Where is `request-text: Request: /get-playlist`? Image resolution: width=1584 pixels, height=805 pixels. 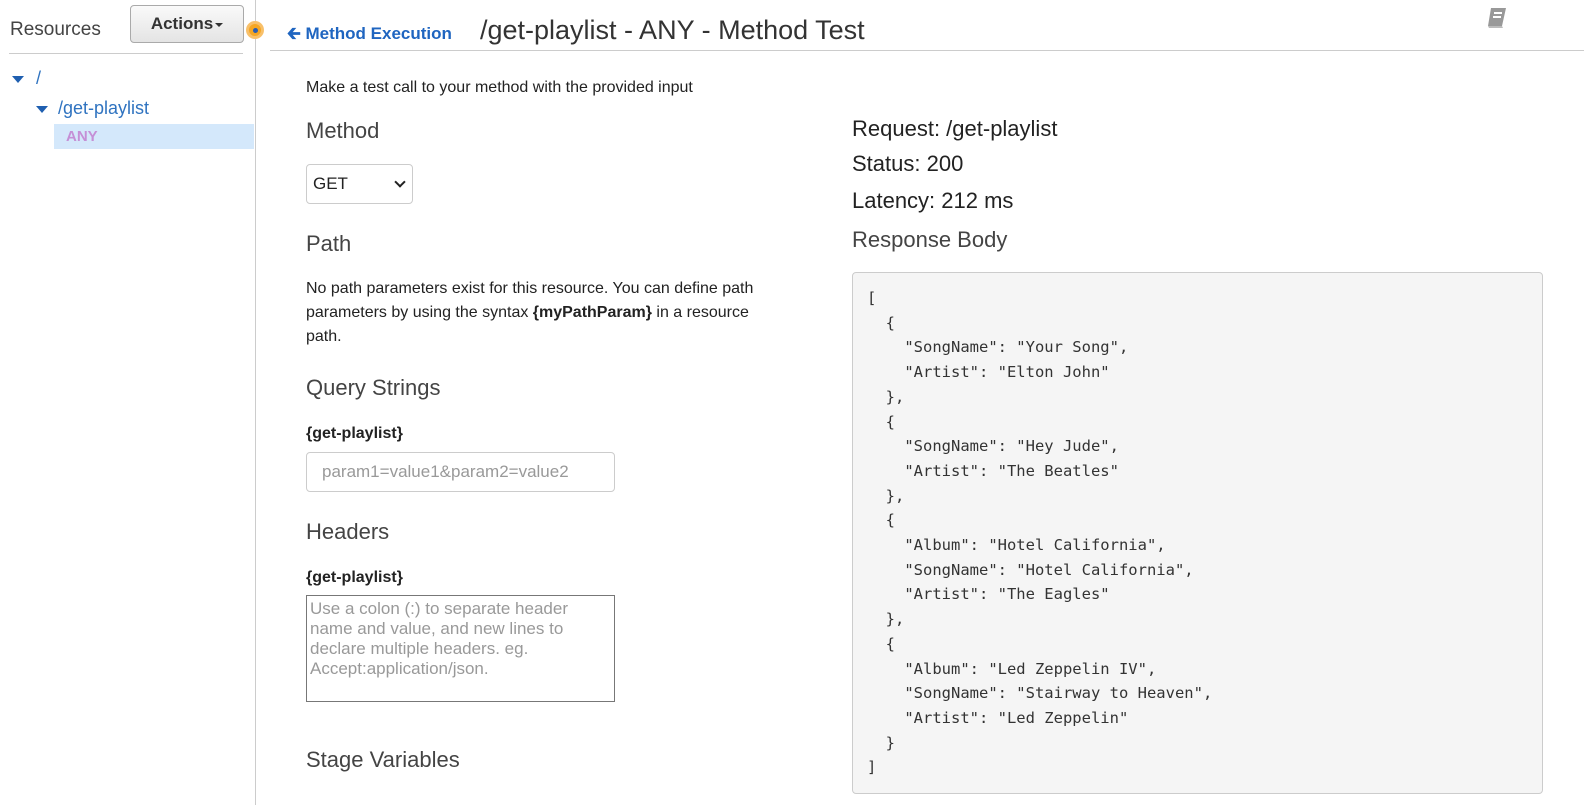 request-text: Request: /get-playlist is located at coordinates (955, 128).